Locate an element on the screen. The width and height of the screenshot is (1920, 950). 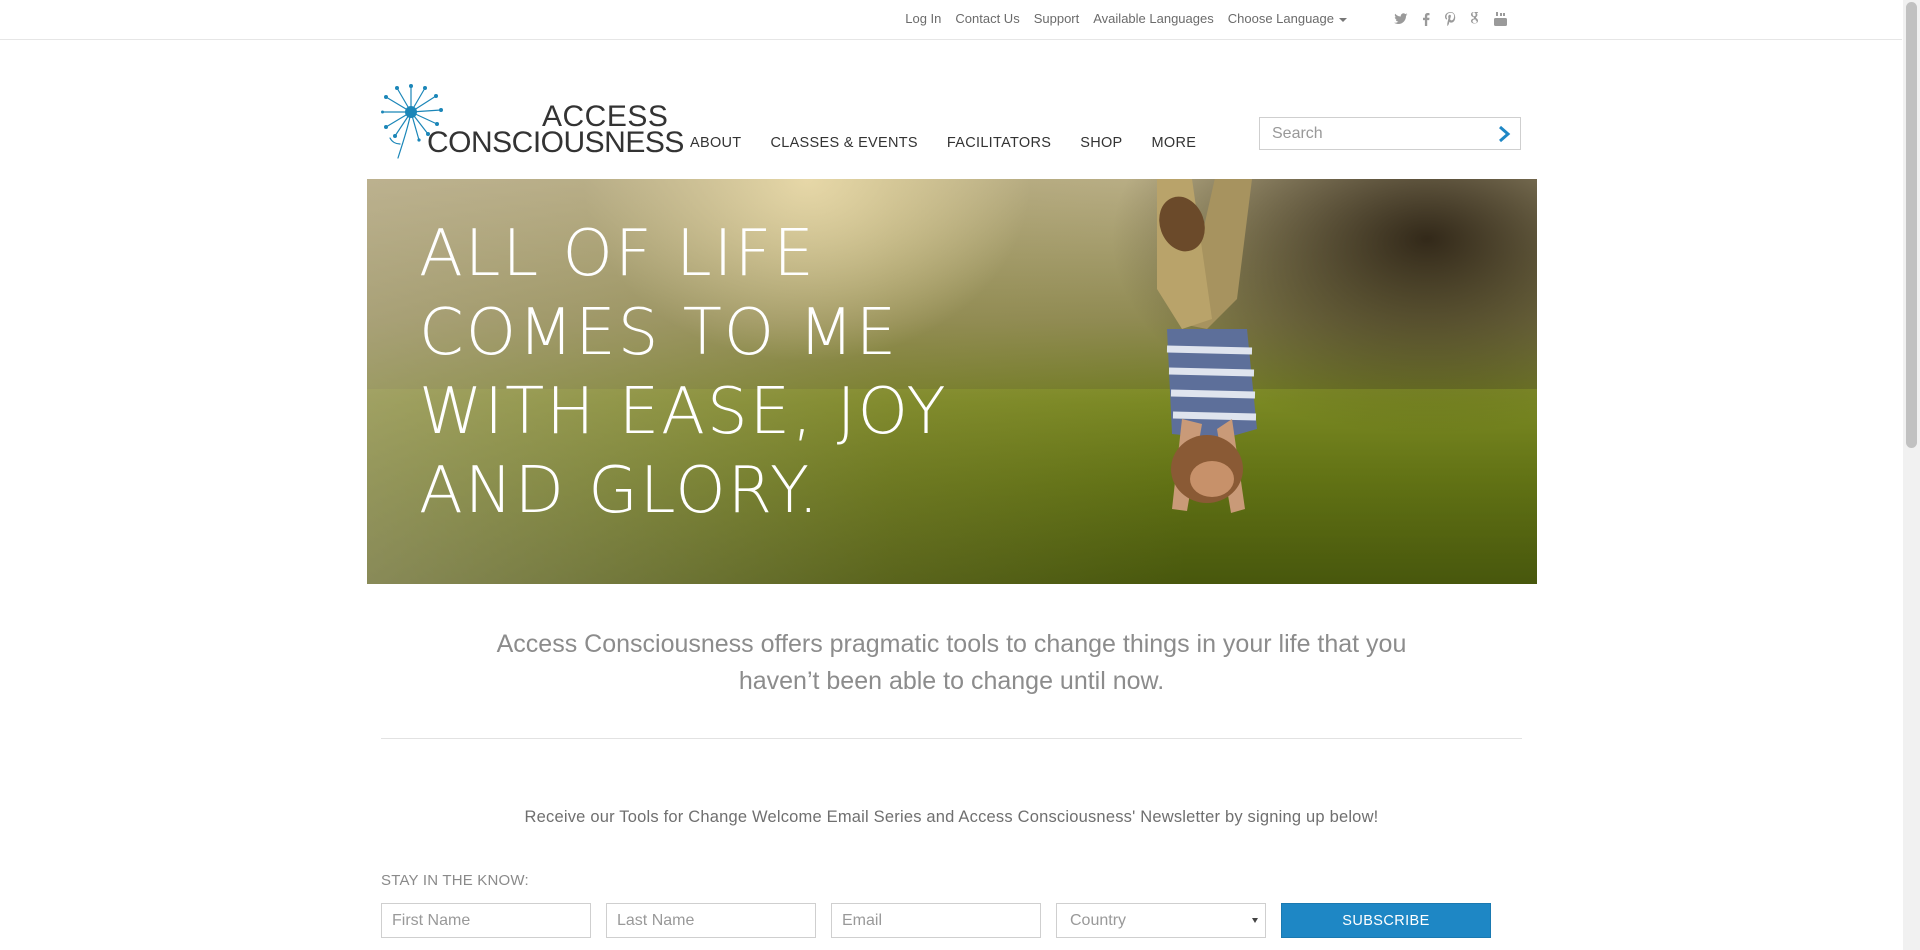
hero-headline-line: AND GLORY. is located at coordinates (620, 491).